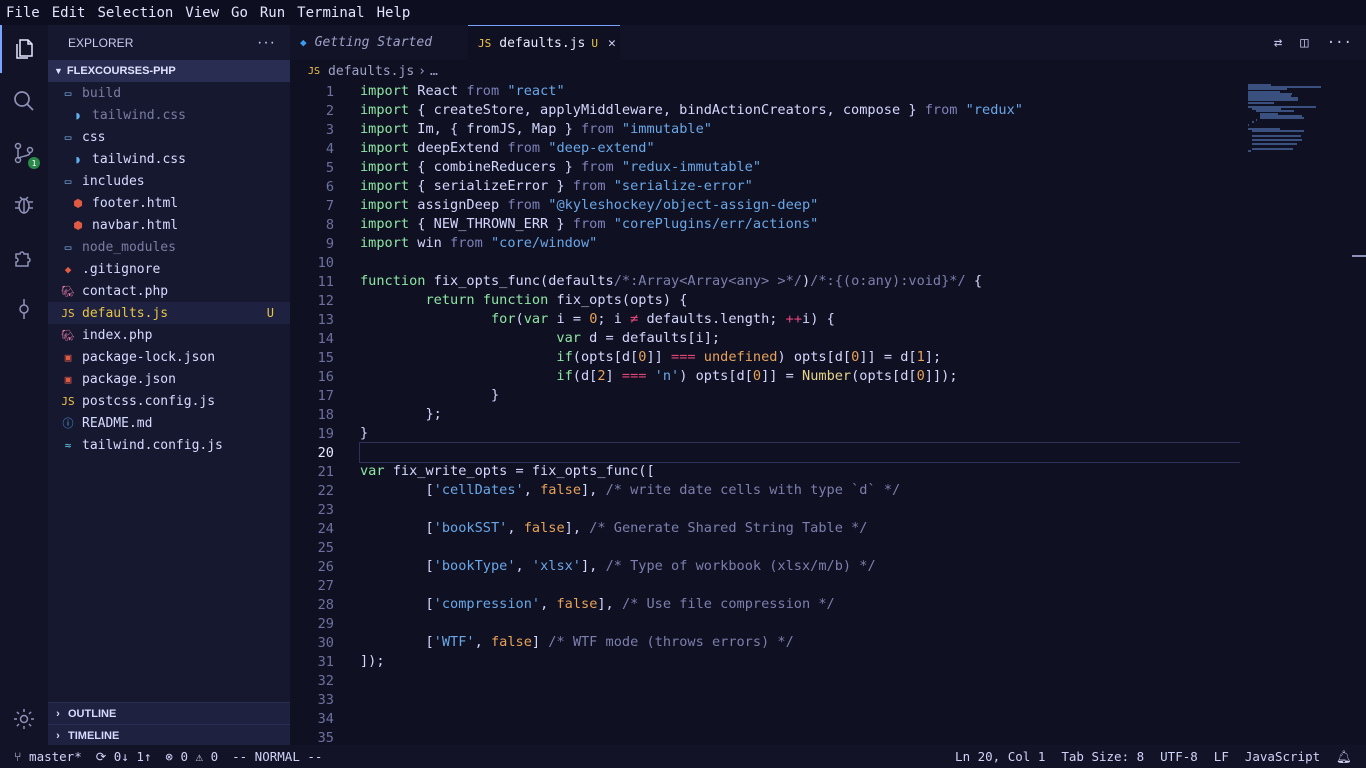 This screenshot has height=768, width=1366. I want to click on tree-item: JS defaults.js U, so click(169, 313).